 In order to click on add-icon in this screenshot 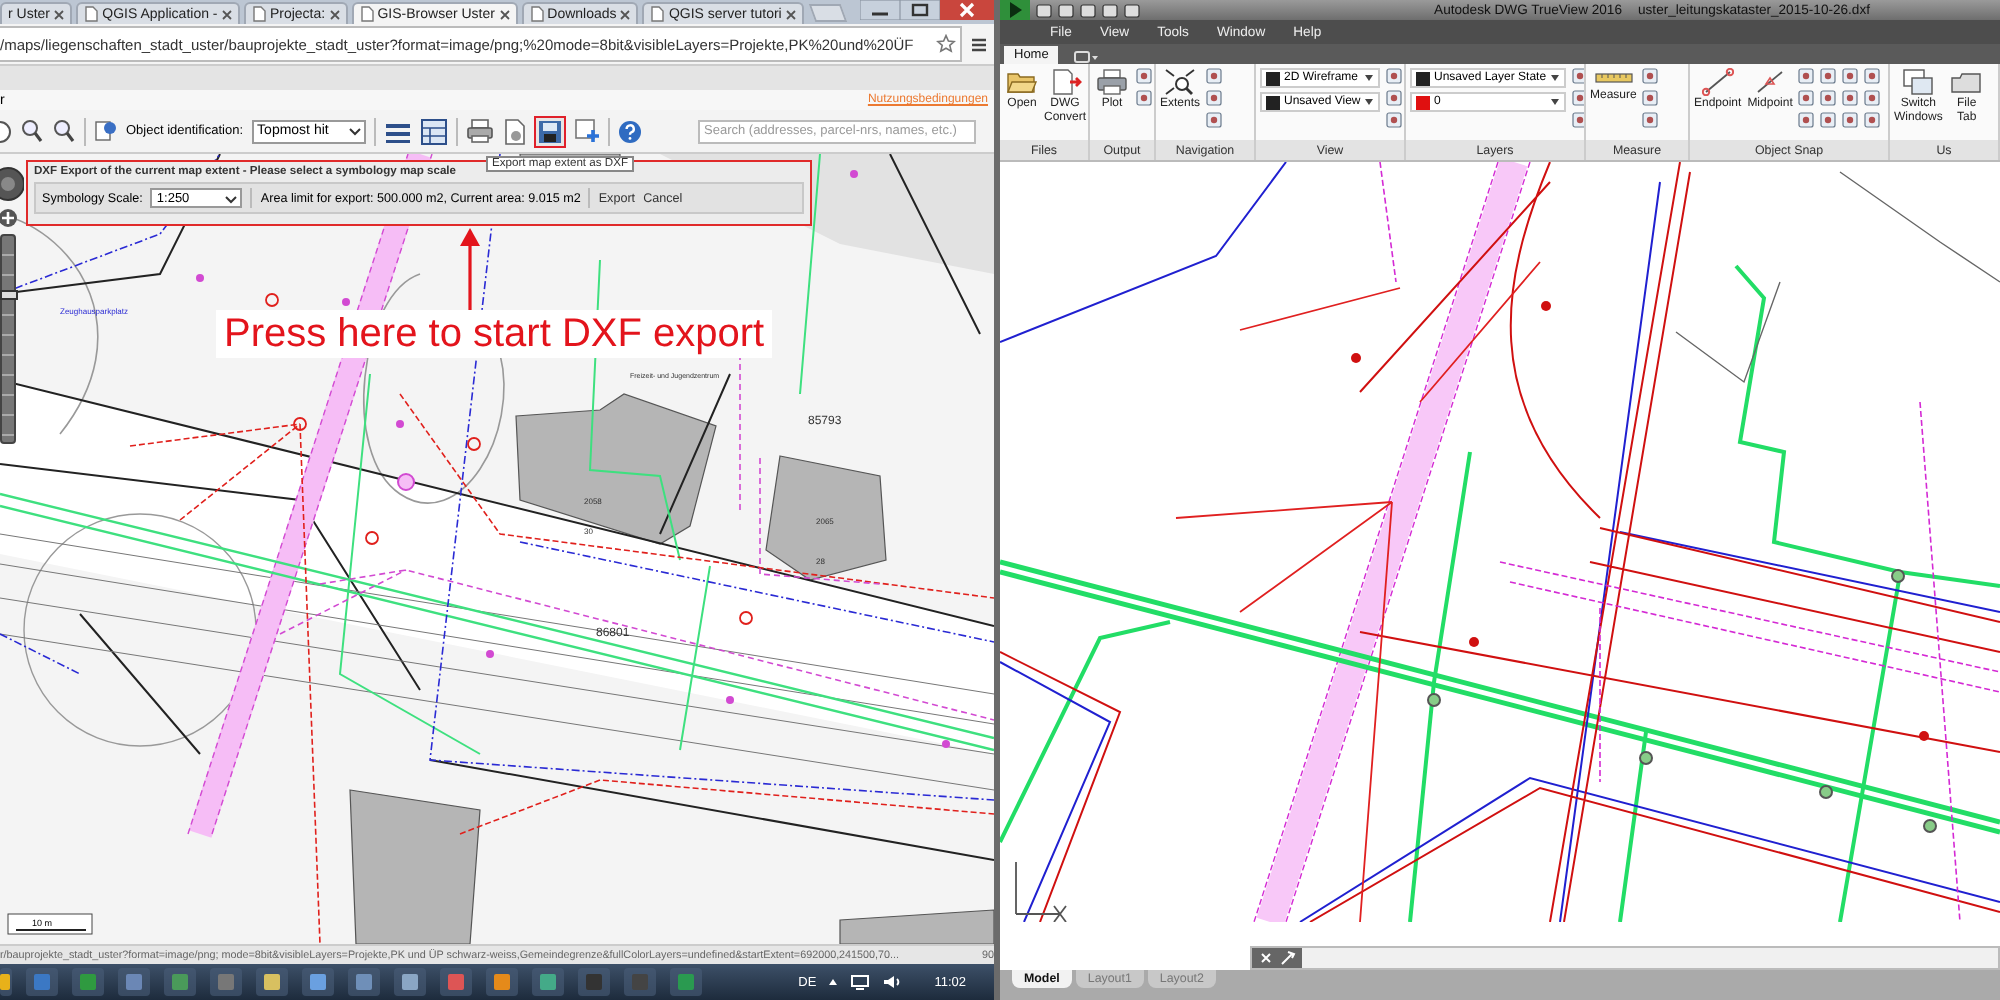, I will do `click(586, 131)`.